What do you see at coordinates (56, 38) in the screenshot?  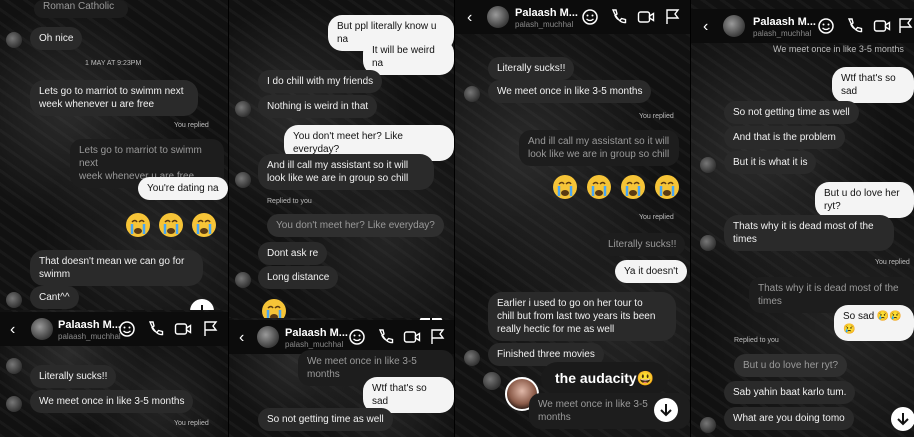 I see `message-oh-nice: Oh nice` at bounding box center [56, 38].